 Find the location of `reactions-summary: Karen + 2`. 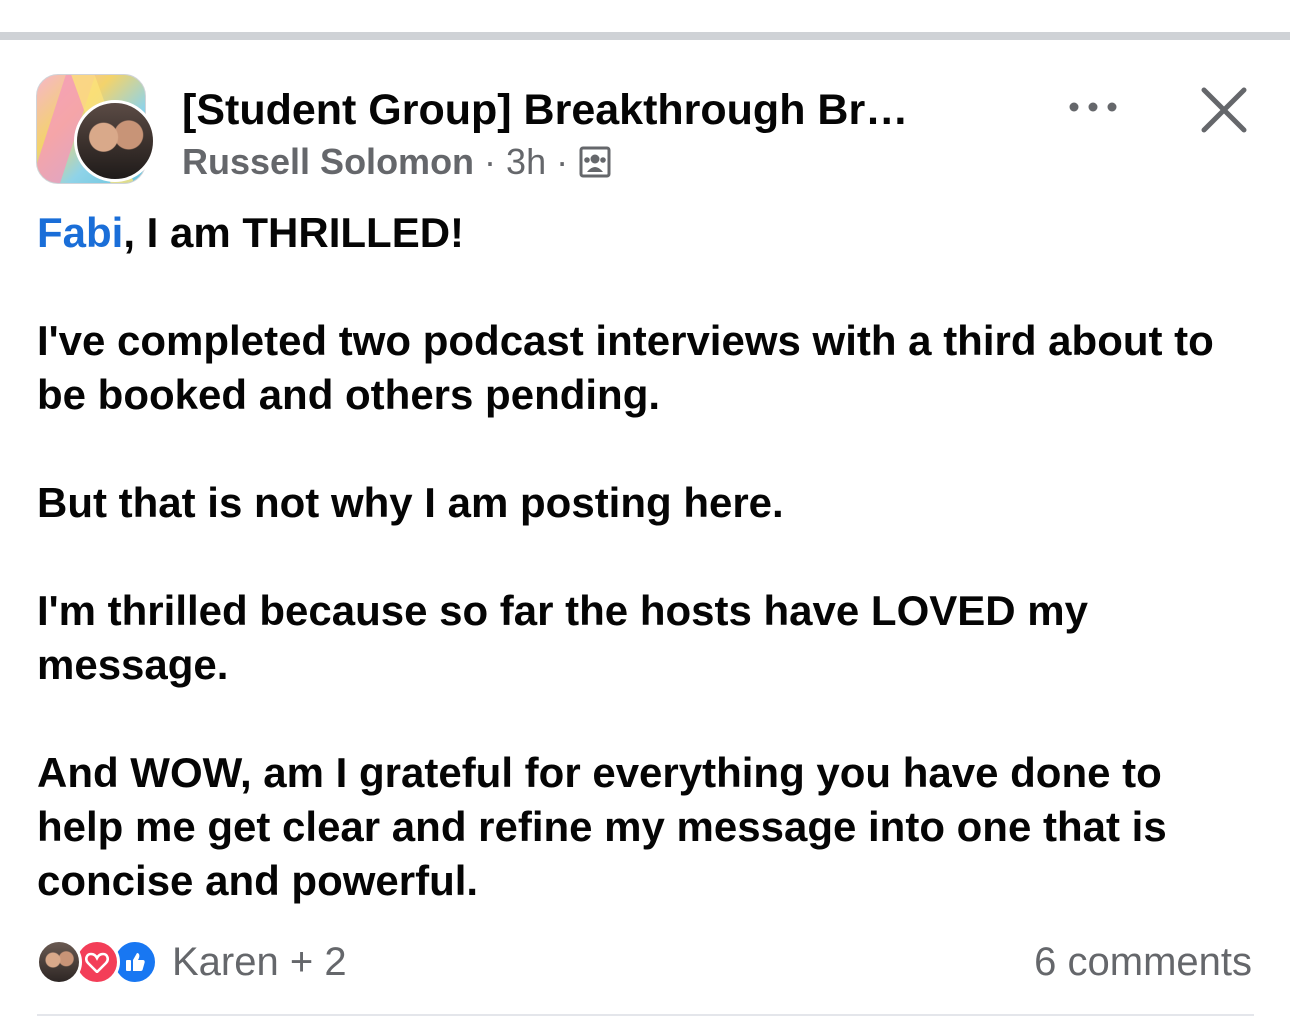

reactions-summary: Karen + 2 is located at coordinates (191, 962).